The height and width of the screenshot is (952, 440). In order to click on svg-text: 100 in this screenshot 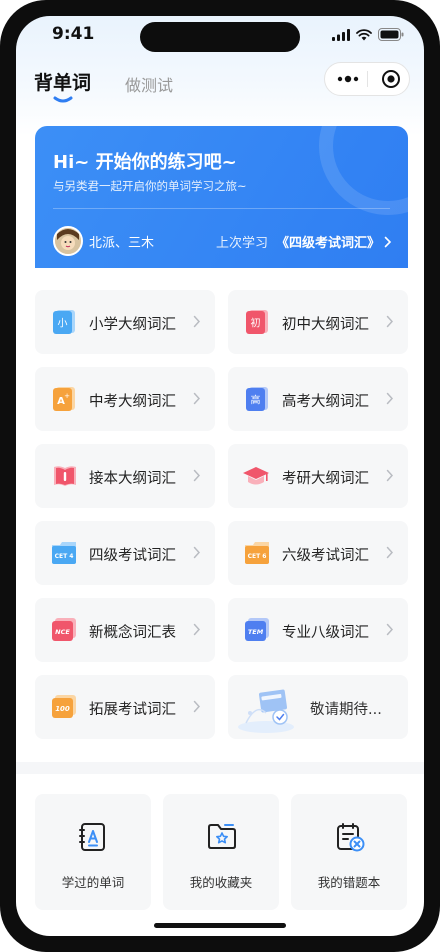, I will do `click(62, 709)`.